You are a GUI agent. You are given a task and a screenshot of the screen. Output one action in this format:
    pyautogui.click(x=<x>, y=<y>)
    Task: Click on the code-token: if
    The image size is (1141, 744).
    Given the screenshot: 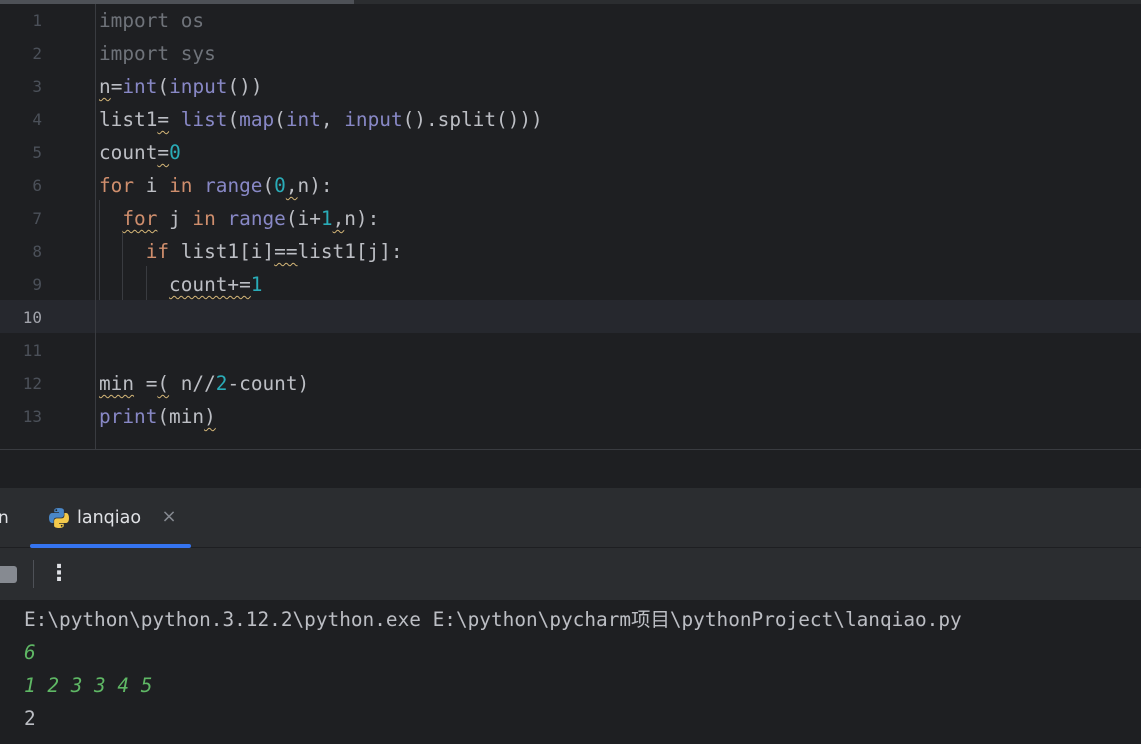 What is the action you would take?
    pyautogui.click(x=157, y=251)
    